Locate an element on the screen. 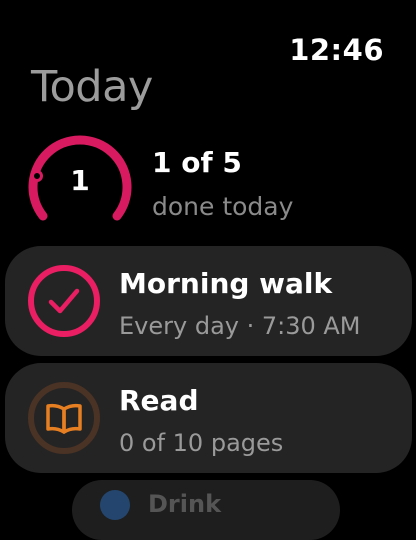 Image resolution: width=416 pixels, height=540 pixels. summary-caption: done today is located at coordinates (223, 206).